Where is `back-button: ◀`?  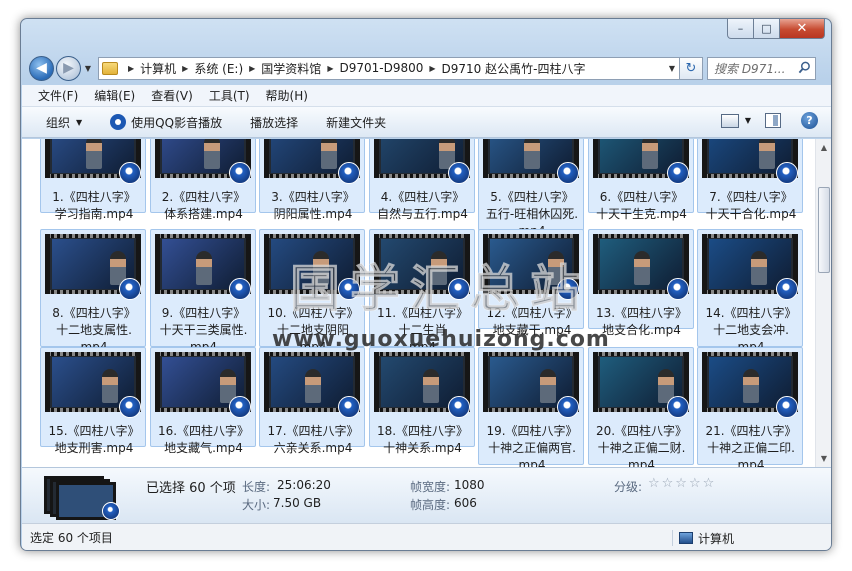
back-button: ◀ is located at coordinates (41, 68).